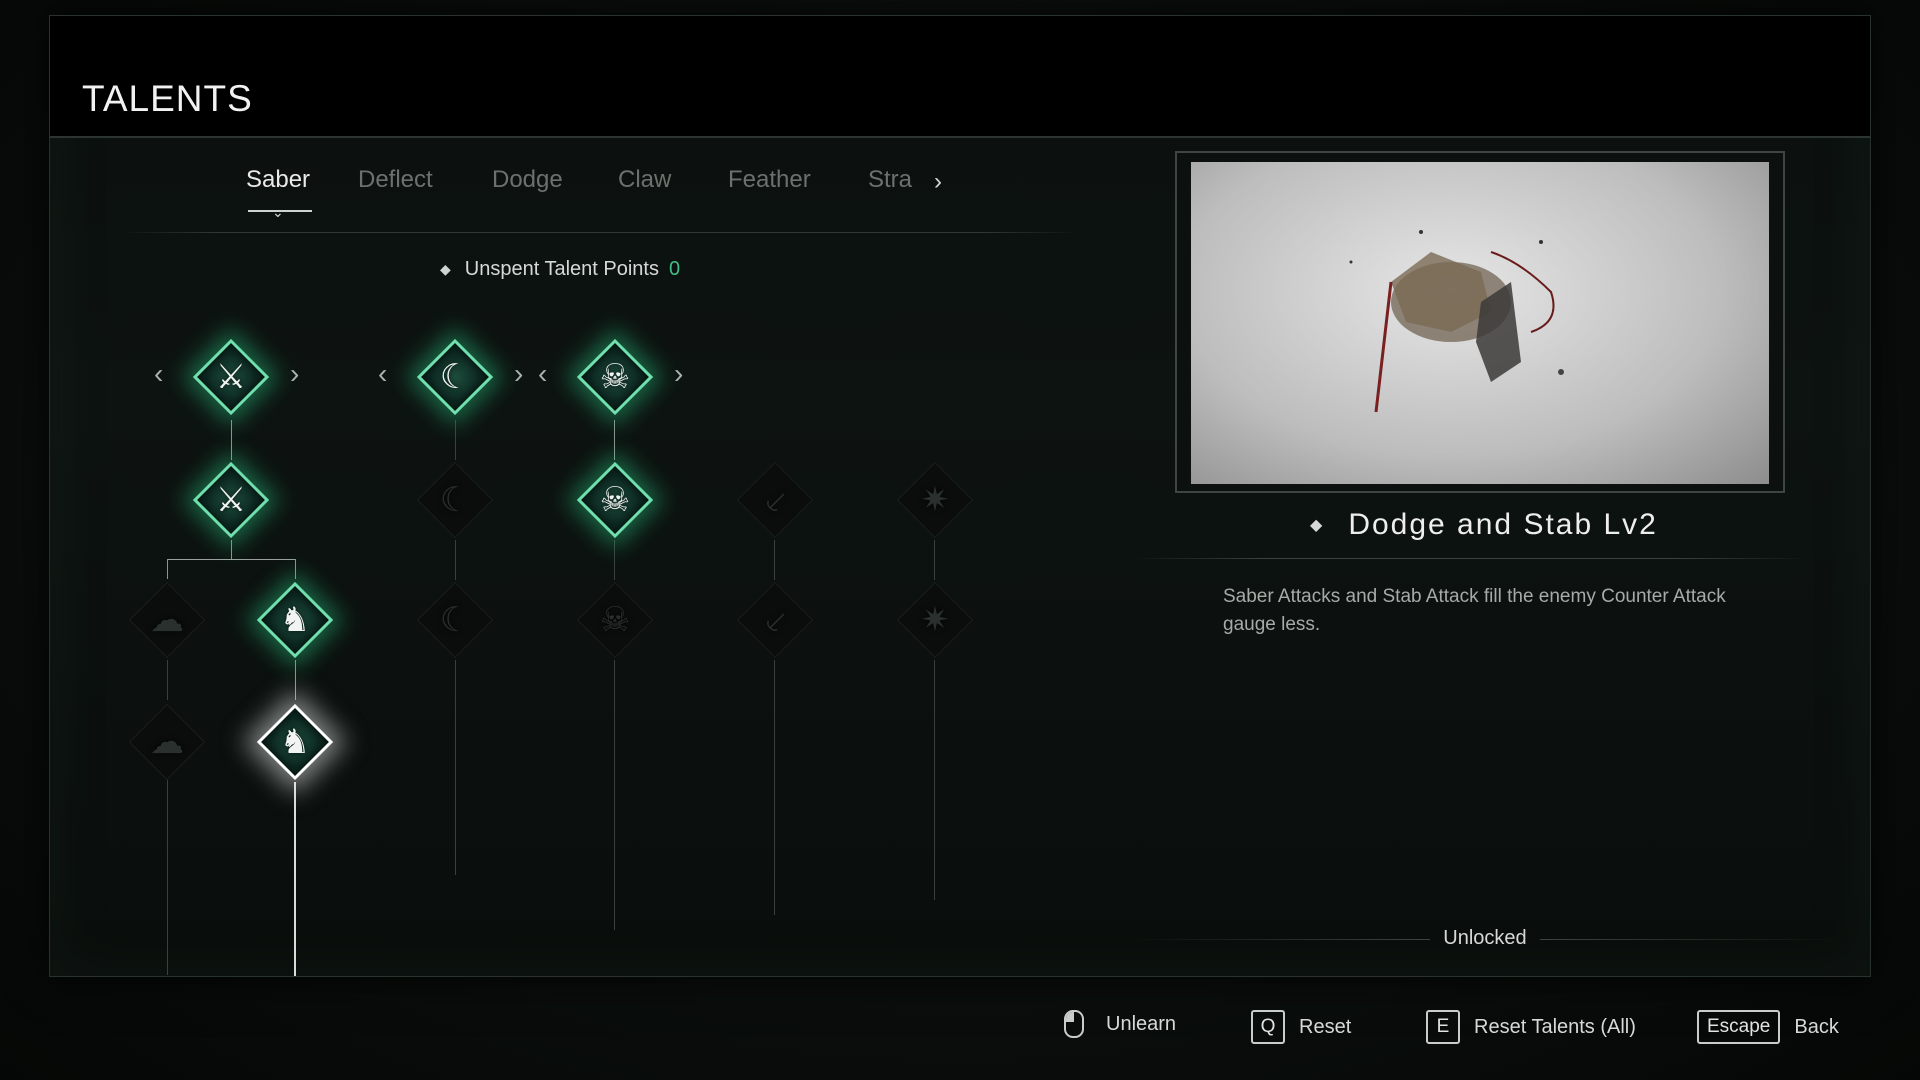 The width and height of the screenshot is (1920, 1080). Describe the element at coordinates (1456, 321) in the screenshot. I see `combat-scene-illustration` at that location.